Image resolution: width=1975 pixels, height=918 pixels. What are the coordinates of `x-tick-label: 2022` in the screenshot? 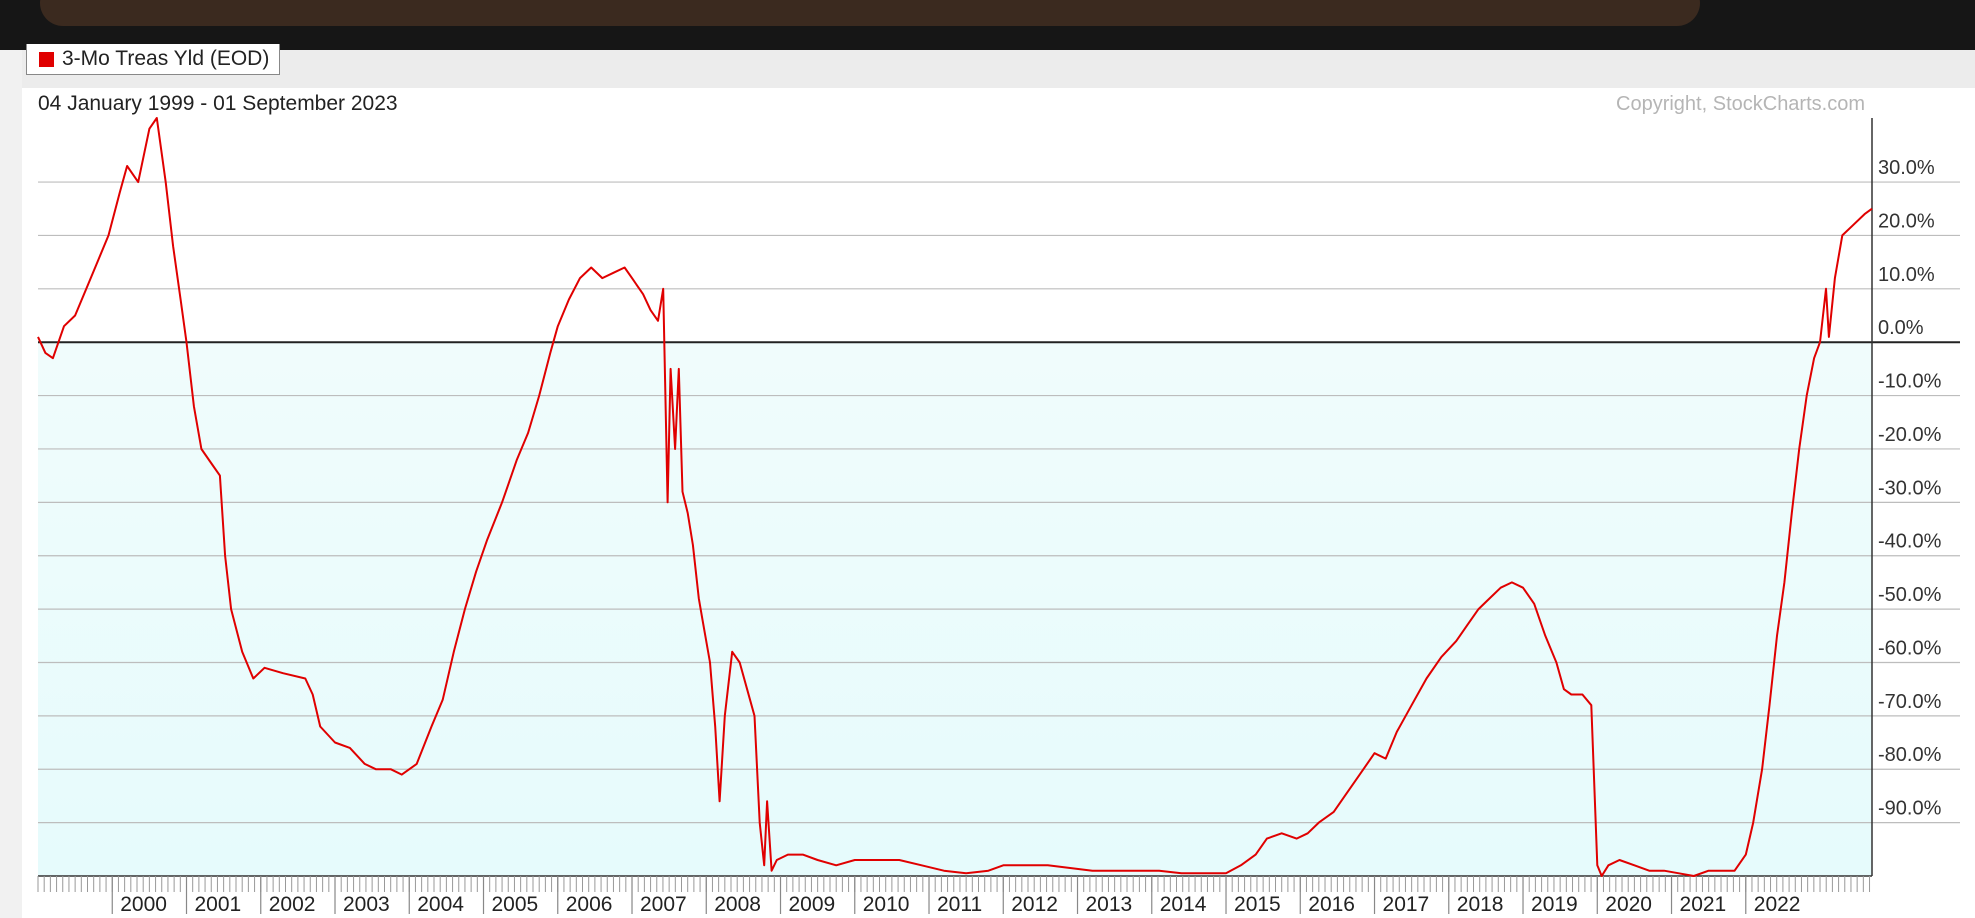 It's located at (1777, 904).